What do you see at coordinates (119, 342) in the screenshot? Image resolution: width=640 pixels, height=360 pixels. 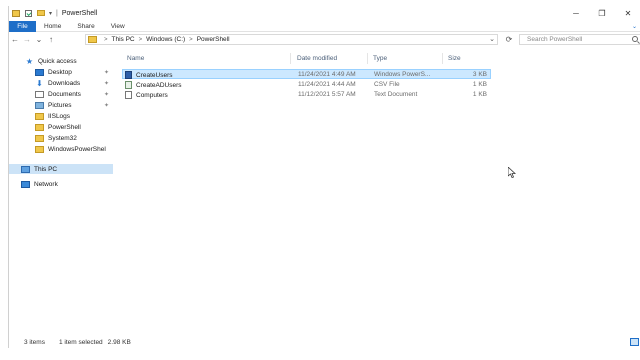 I see `status-size: 2.98 KB` at bounding box center [119, 342].